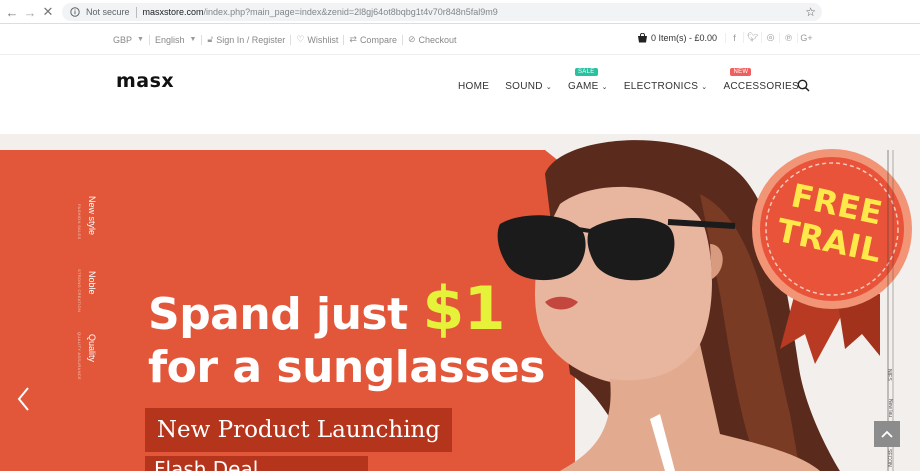 The width and height of the screenshot is (920, 471). I want to click on menu-label: GAME, so click(583, 86).